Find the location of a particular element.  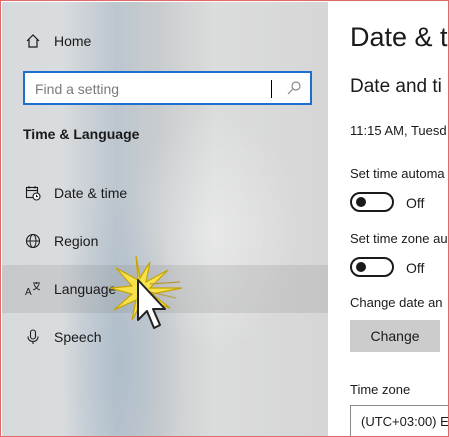

set-timezone-auto-label: Set time zone au is located at coordinates (399, 238).